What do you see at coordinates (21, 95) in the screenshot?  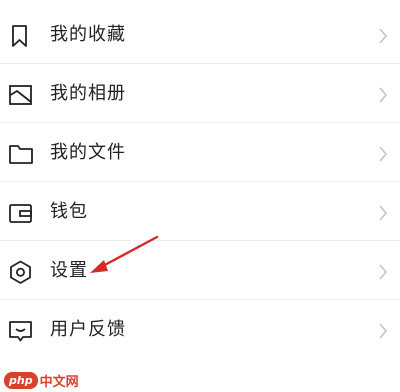 I see `image-icon` at bounding box center [21, 95].